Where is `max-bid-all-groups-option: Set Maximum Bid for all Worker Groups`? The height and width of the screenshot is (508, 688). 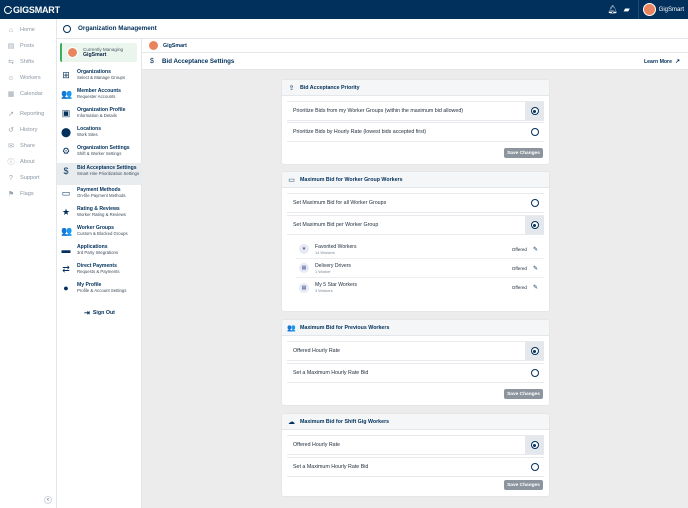
max-bid-all-groups-option: Set Maximum Bid for all Worker Groups is located at coordinates (415, 203).